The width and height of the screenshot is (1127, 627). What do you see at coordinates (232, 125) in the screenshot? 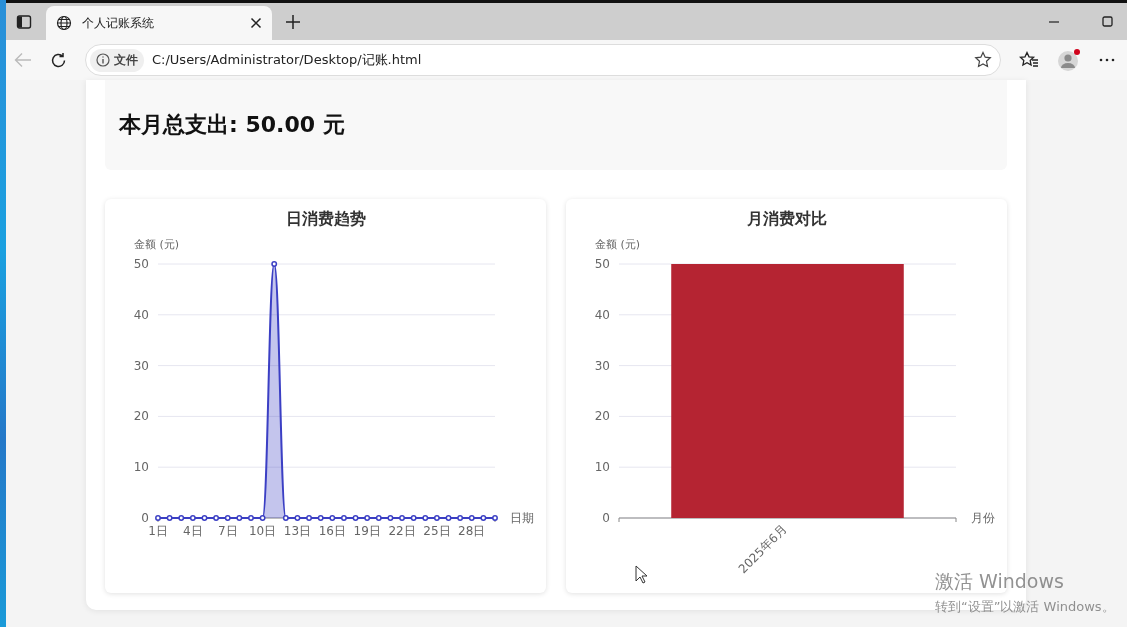
I see `monthly-total: 本月总支出: 50.00 元` at bounding box center [232, 125].